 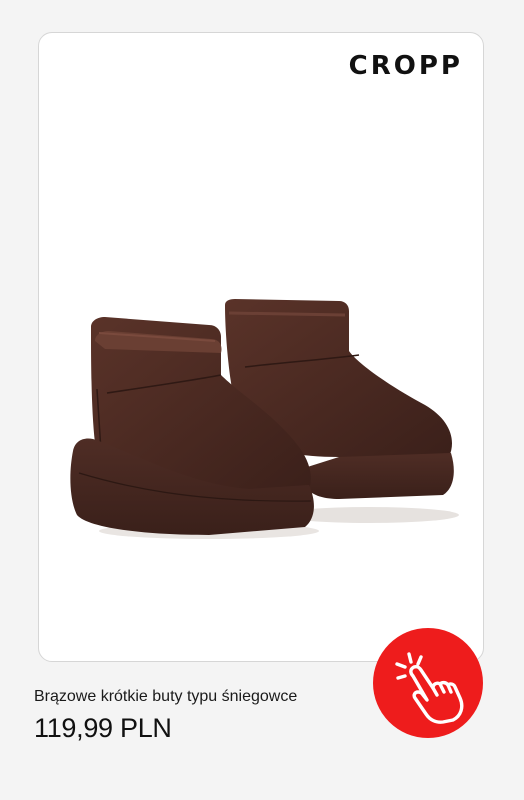 I want to click on tap-cta-button, so click(x=428, y=683).